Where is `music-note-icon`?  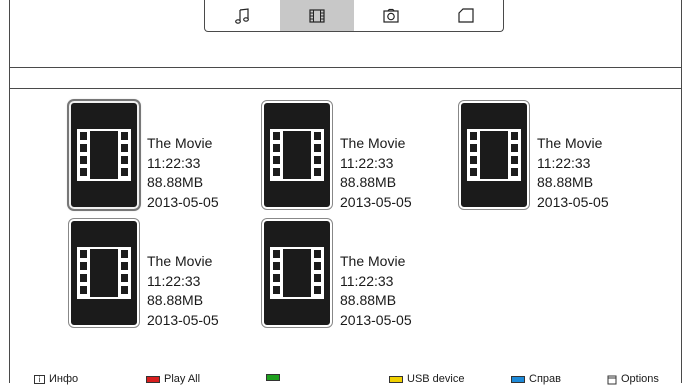
music-note-icon is located at coordinates (242, 15).